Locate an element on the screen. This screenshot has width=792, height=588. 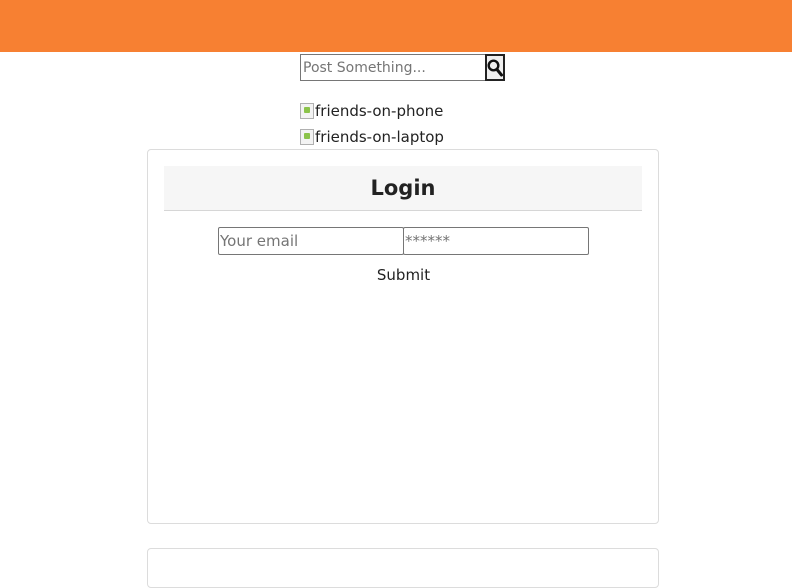
friends-on-laptop-image: friends-on-laptop is located at coordinates (372, 137).